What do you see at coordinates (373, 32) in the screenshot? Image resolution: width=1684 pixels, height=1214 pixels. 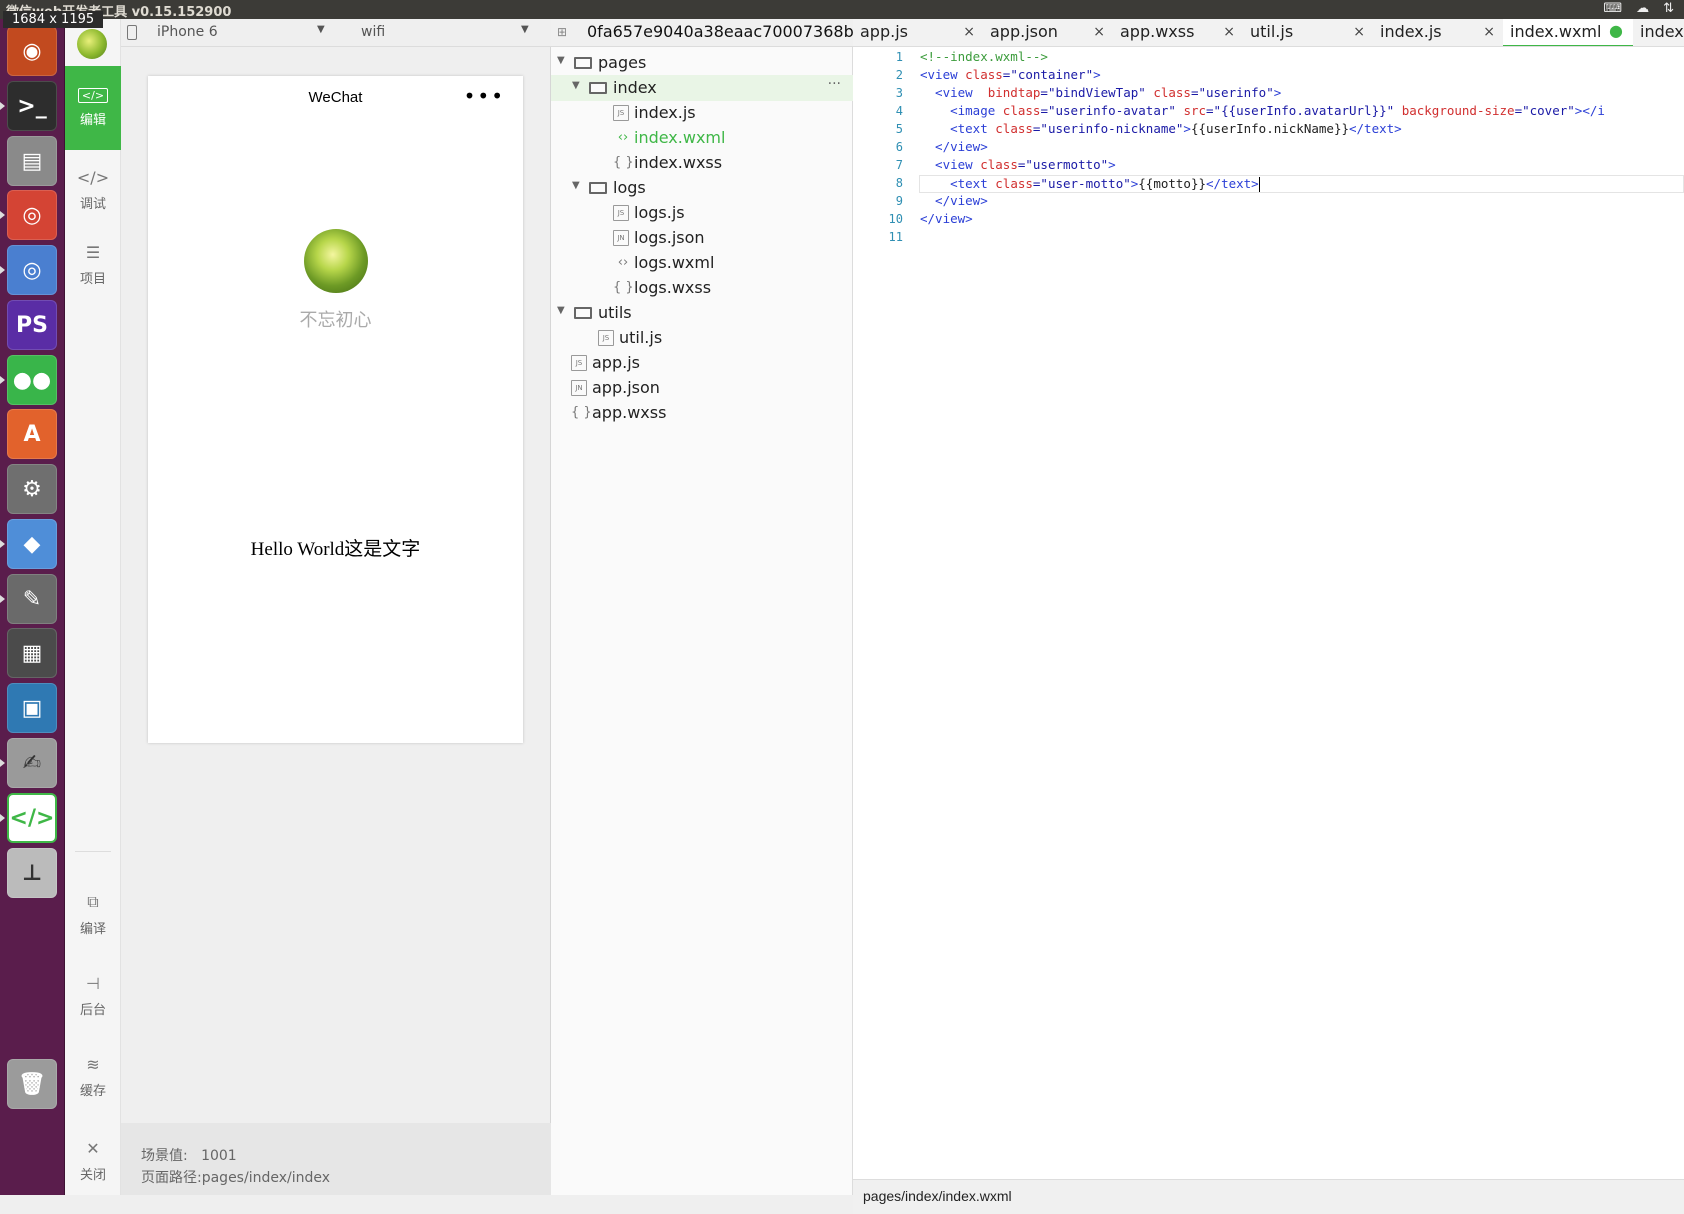 I see `network-select: wifi` at bounding box center [373, 32].